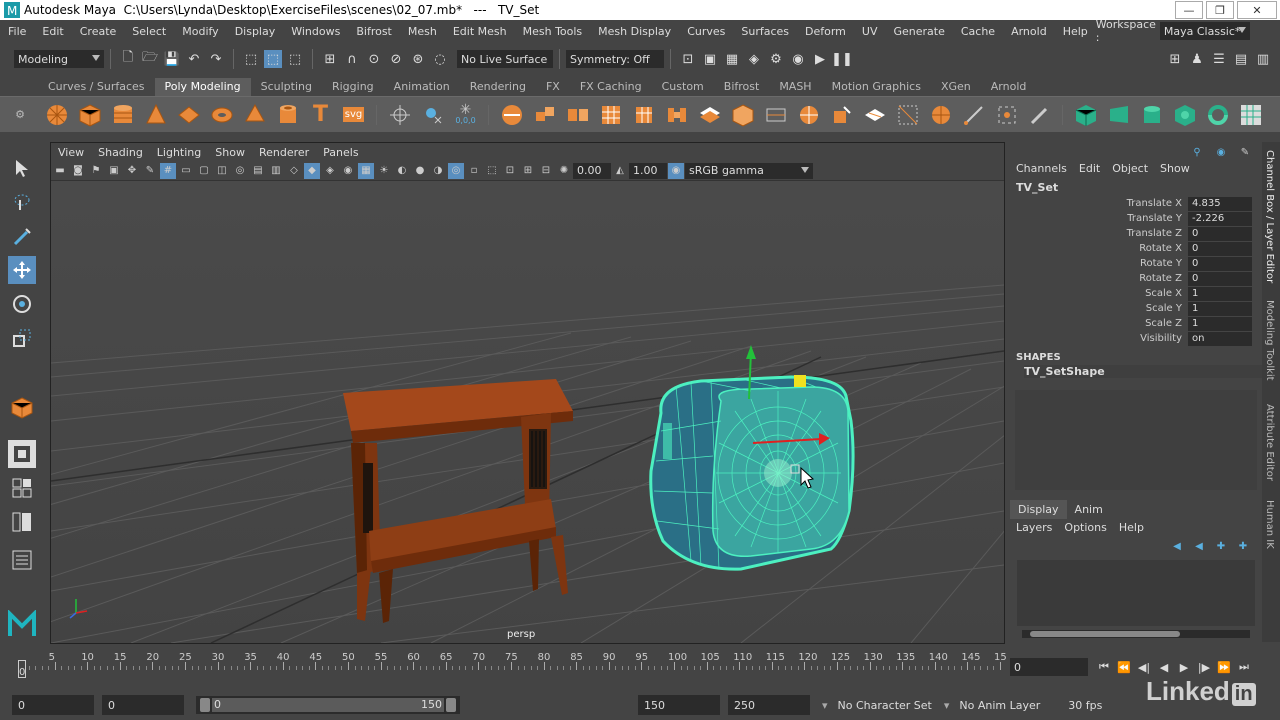  What do you see at coordinates (1221, 546) in the screenshot?
I see `new-empty-layer-icon: ✚` at bounding box center [1221, 546].